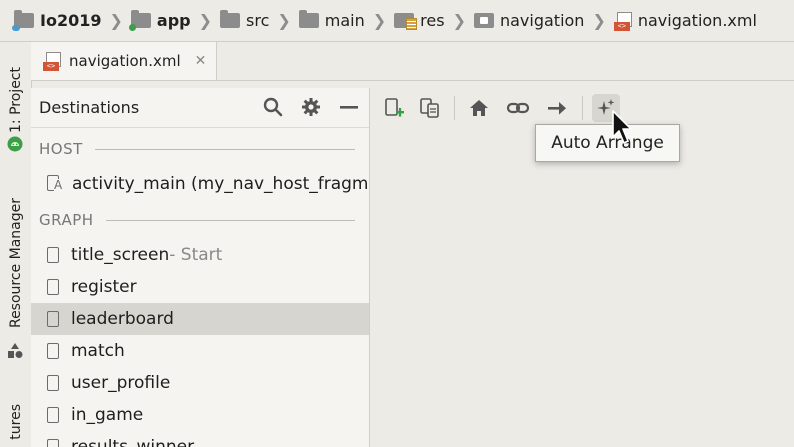 This screenshot has width=794, height=447. Describe the element at coordinates (311, 109) in the screenshot. I see `gear-icon` at that location.